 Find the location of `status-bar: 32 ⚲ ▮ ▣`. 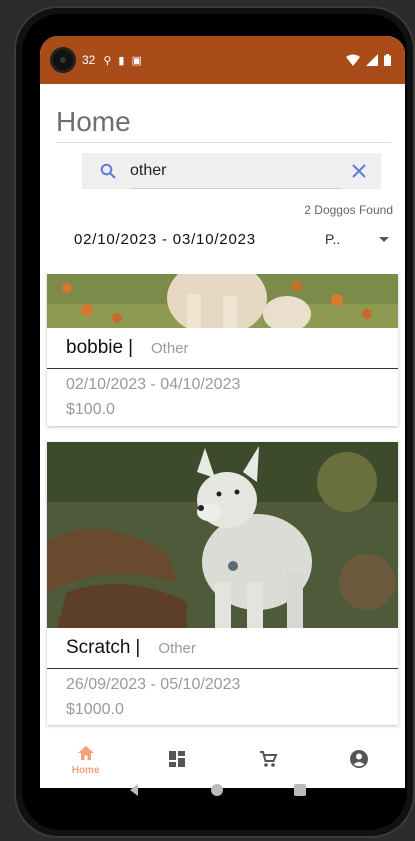

status-bar: 32 ⚲ ▮ ▣ is located at coordinates (222, 60).